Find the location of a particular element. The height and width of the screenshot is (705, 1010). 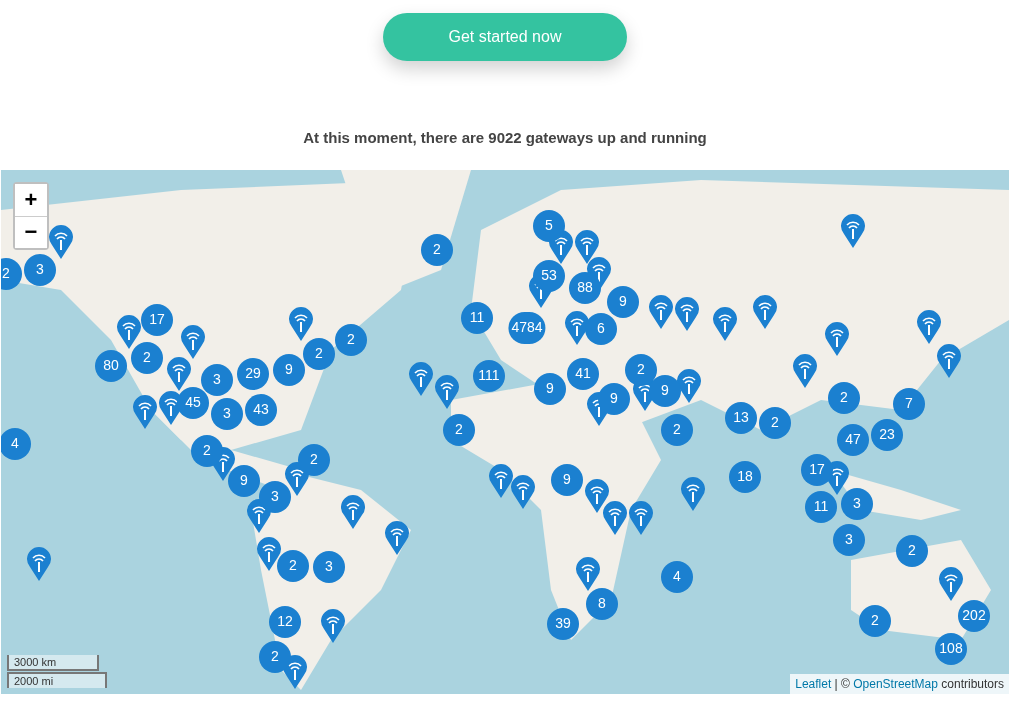

attribution-text: Leaflet | © OpenStreetMap contributors is located at coordinates (899, 683).